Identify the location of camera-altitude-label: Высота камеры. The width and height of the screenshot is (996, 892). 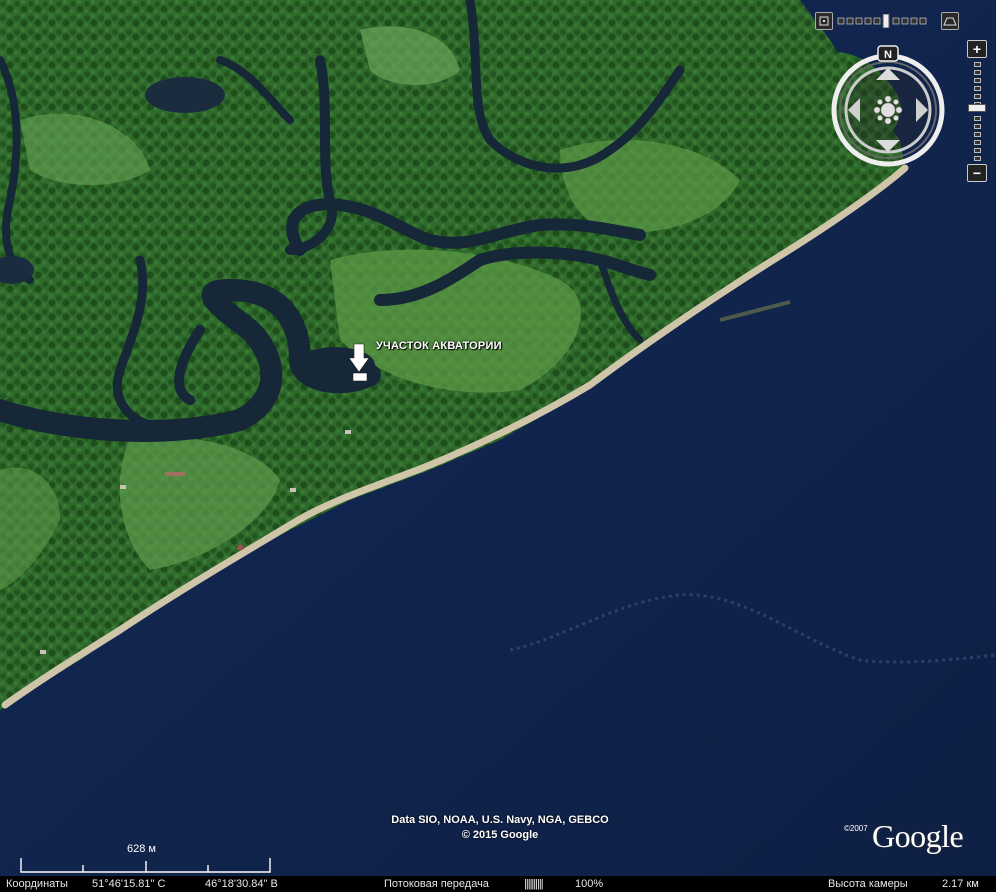
(868, 884).